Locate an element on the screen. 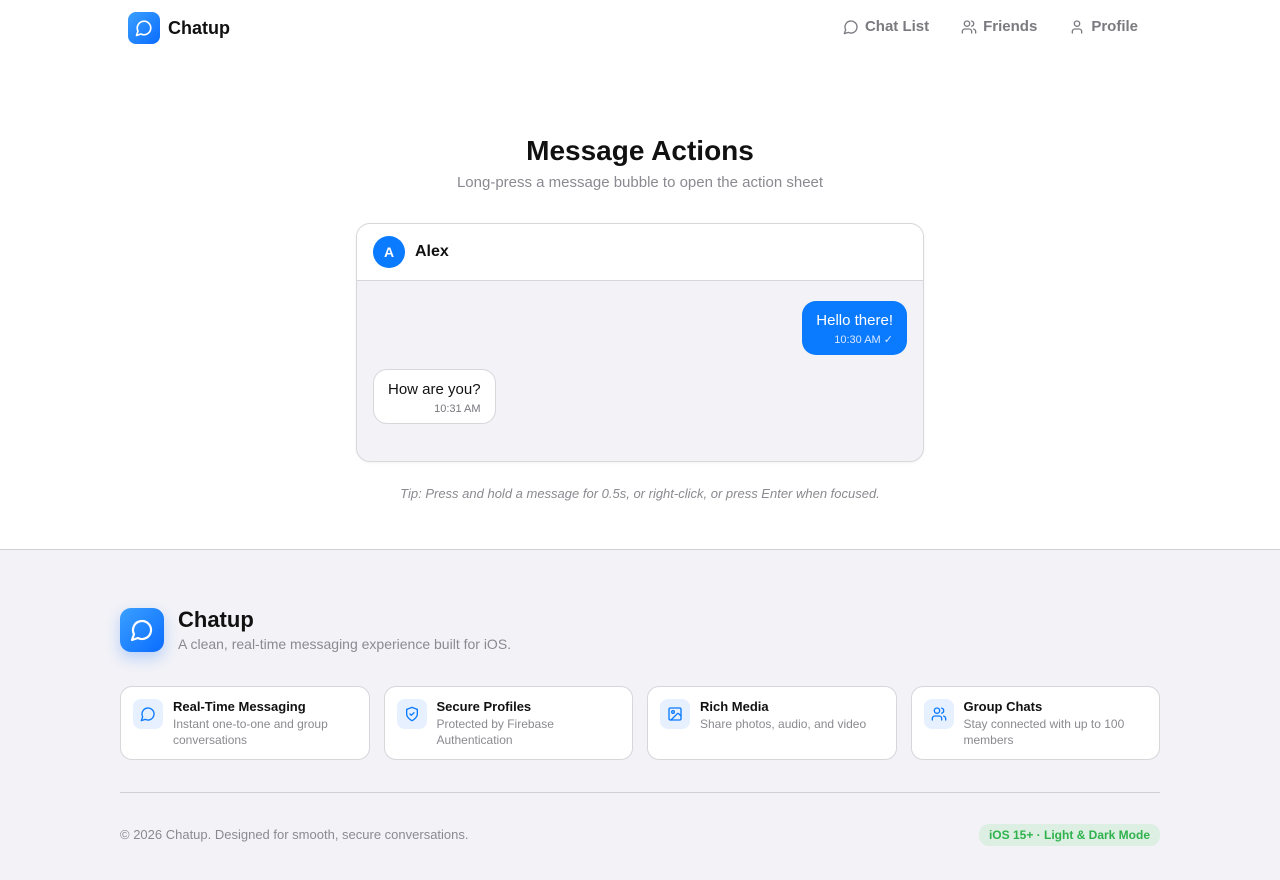 Image resolution: width=1280 pixels, height=880 pixels. main-nav: Chat List Friends Profile is located at coordinates (990, 26).